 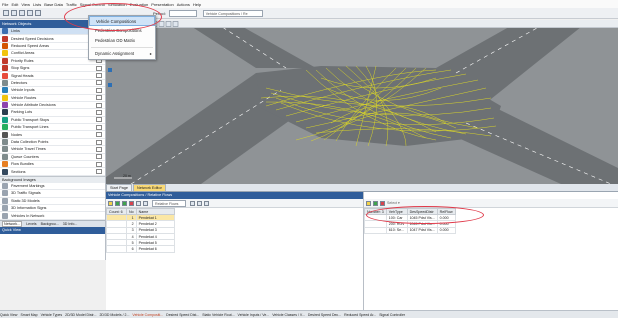 What do you see at coordinates (37, 4) in the screenshot?
I see `menu-lists: Lists` at bounding box center [37, 4].